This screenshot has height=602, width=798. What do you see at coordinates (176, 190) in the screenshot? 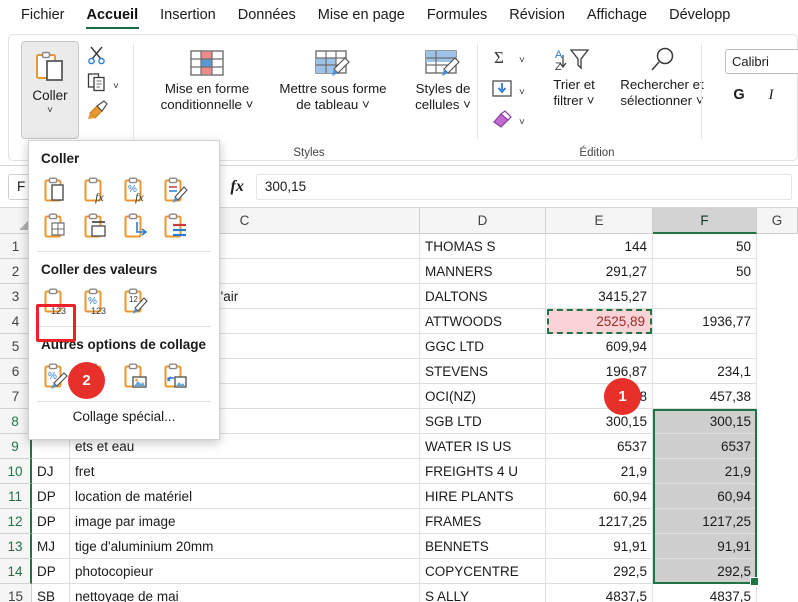
I see `paste-formatting-icon` at bounding box center [176, 190].